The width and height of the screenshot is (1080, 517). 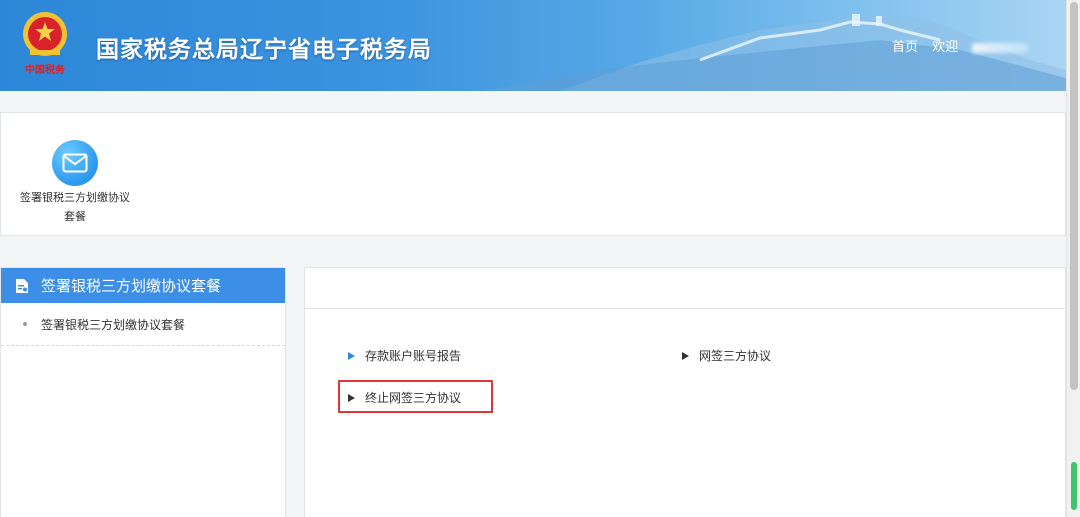 I want to click on site-title: 国家税务总局辽宁省电子税务局, so click(x=264, y=50).